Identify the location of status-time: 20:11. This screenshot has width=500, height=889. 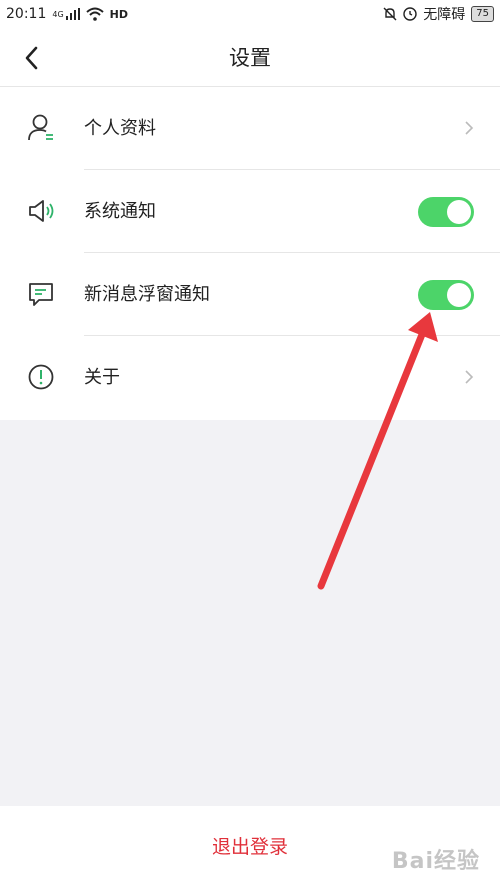
(26, 14).